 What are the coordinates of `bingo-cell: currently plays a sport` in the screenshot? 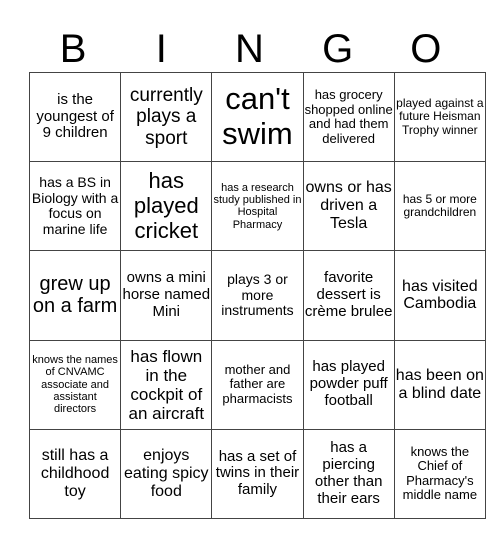 It's located at (166, 117).